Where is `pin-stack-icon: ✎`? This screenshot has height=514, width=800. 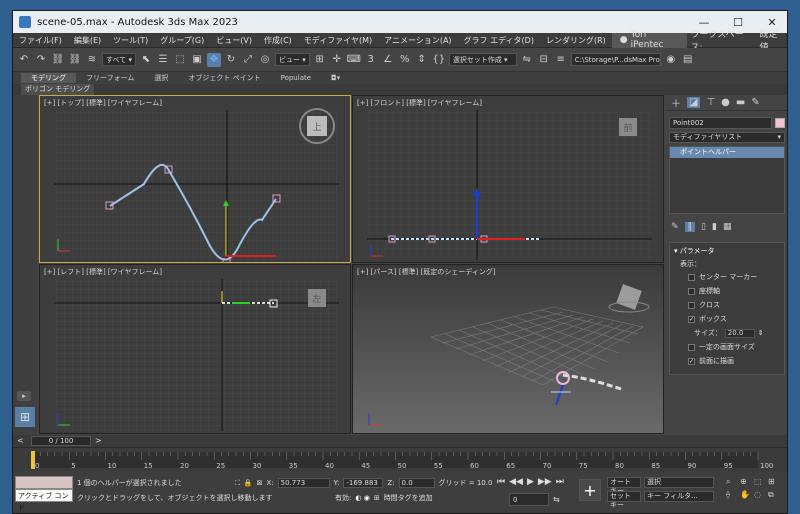 pin-stack-icon: ✎ is located at coordinates (675, 227).